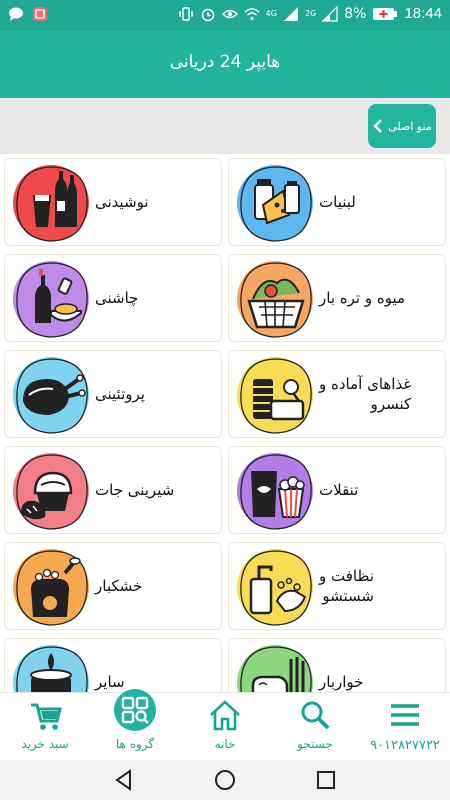 This screenshot has height=800, width=450. I want to click on cleaning-icon, so click(275, 587).